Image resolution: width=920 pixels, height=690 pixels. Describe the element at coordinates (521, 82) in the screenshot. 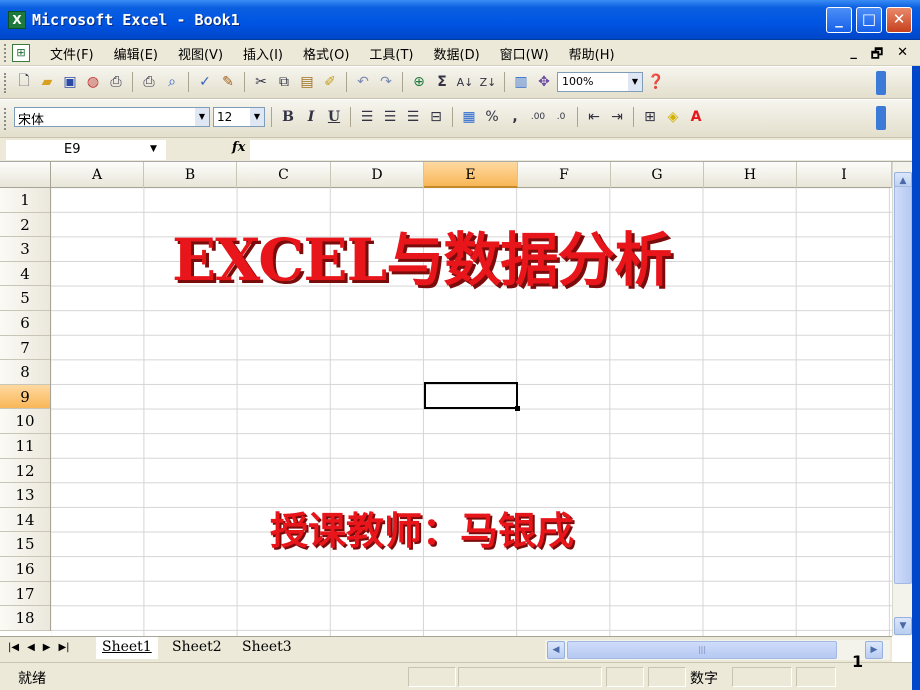

I see `chart-wizard-icon: ▥` at that location.